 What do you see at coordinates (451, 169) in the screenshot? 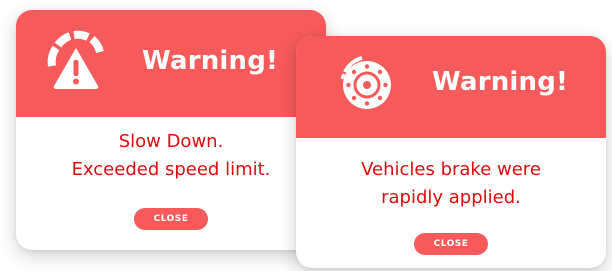
I see `message-line: Vehicles brake were` at bounding box center [451, 169].